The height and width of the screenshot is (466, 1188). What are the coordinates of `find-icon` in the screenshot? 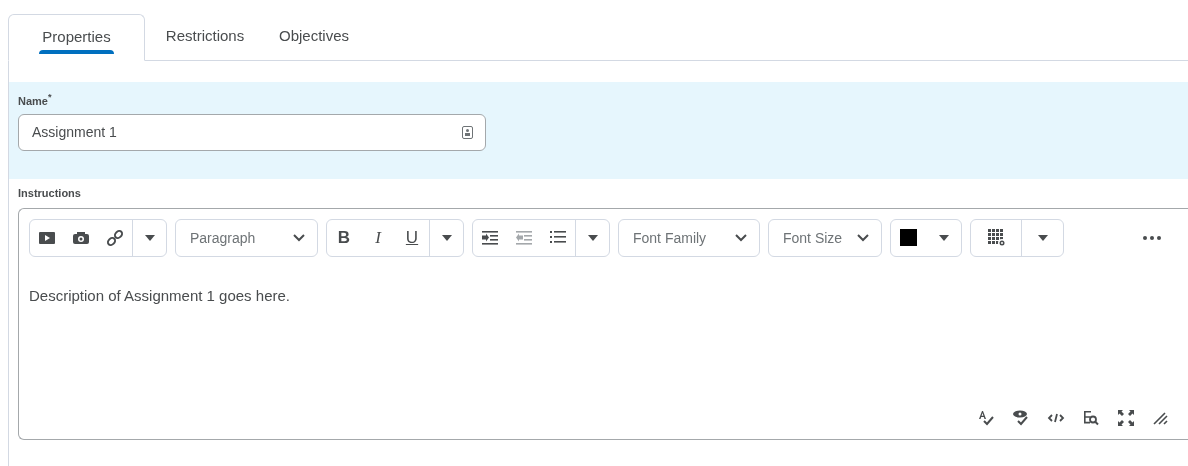 It's located at (1091, 417).